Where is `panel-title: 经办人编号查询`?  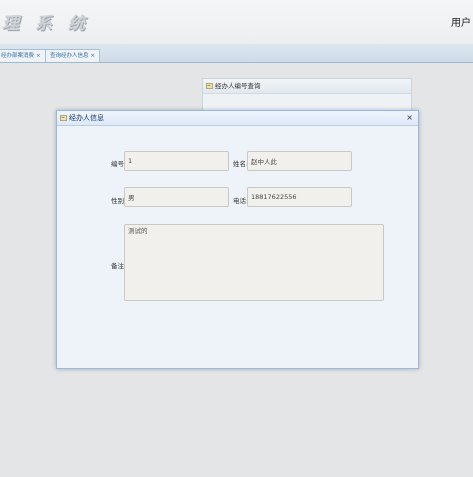 panel-title: 经办人编号查询 is located at coordinates (238, 86).